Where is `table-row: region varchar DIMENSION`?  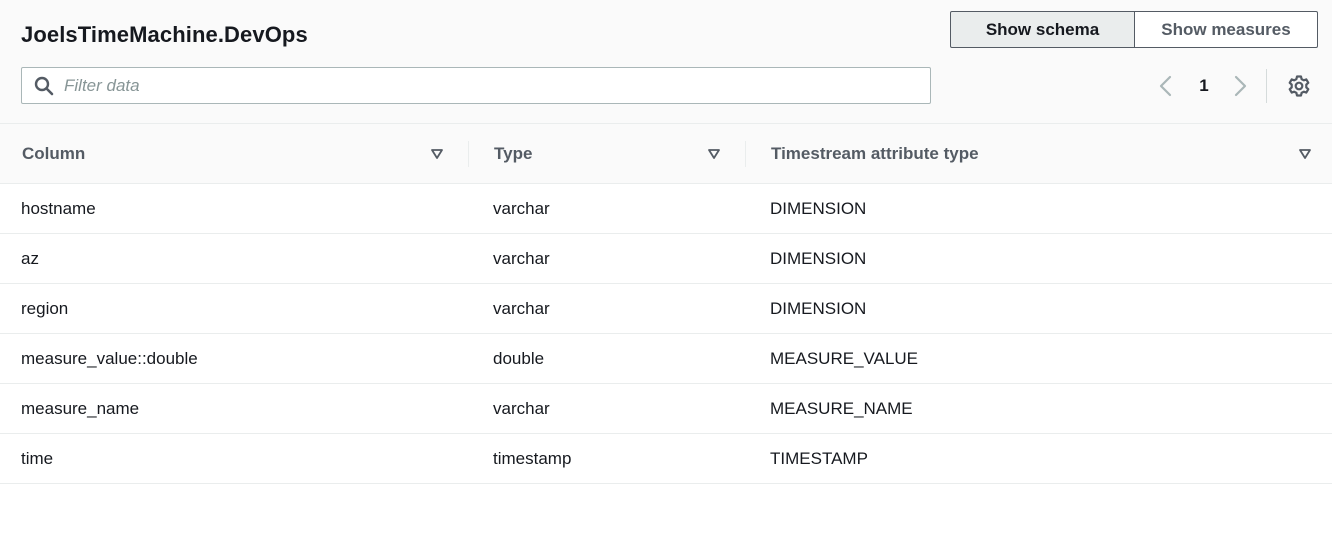 table-row: region varchar DIMENSION is located at coordinates (666, 309).